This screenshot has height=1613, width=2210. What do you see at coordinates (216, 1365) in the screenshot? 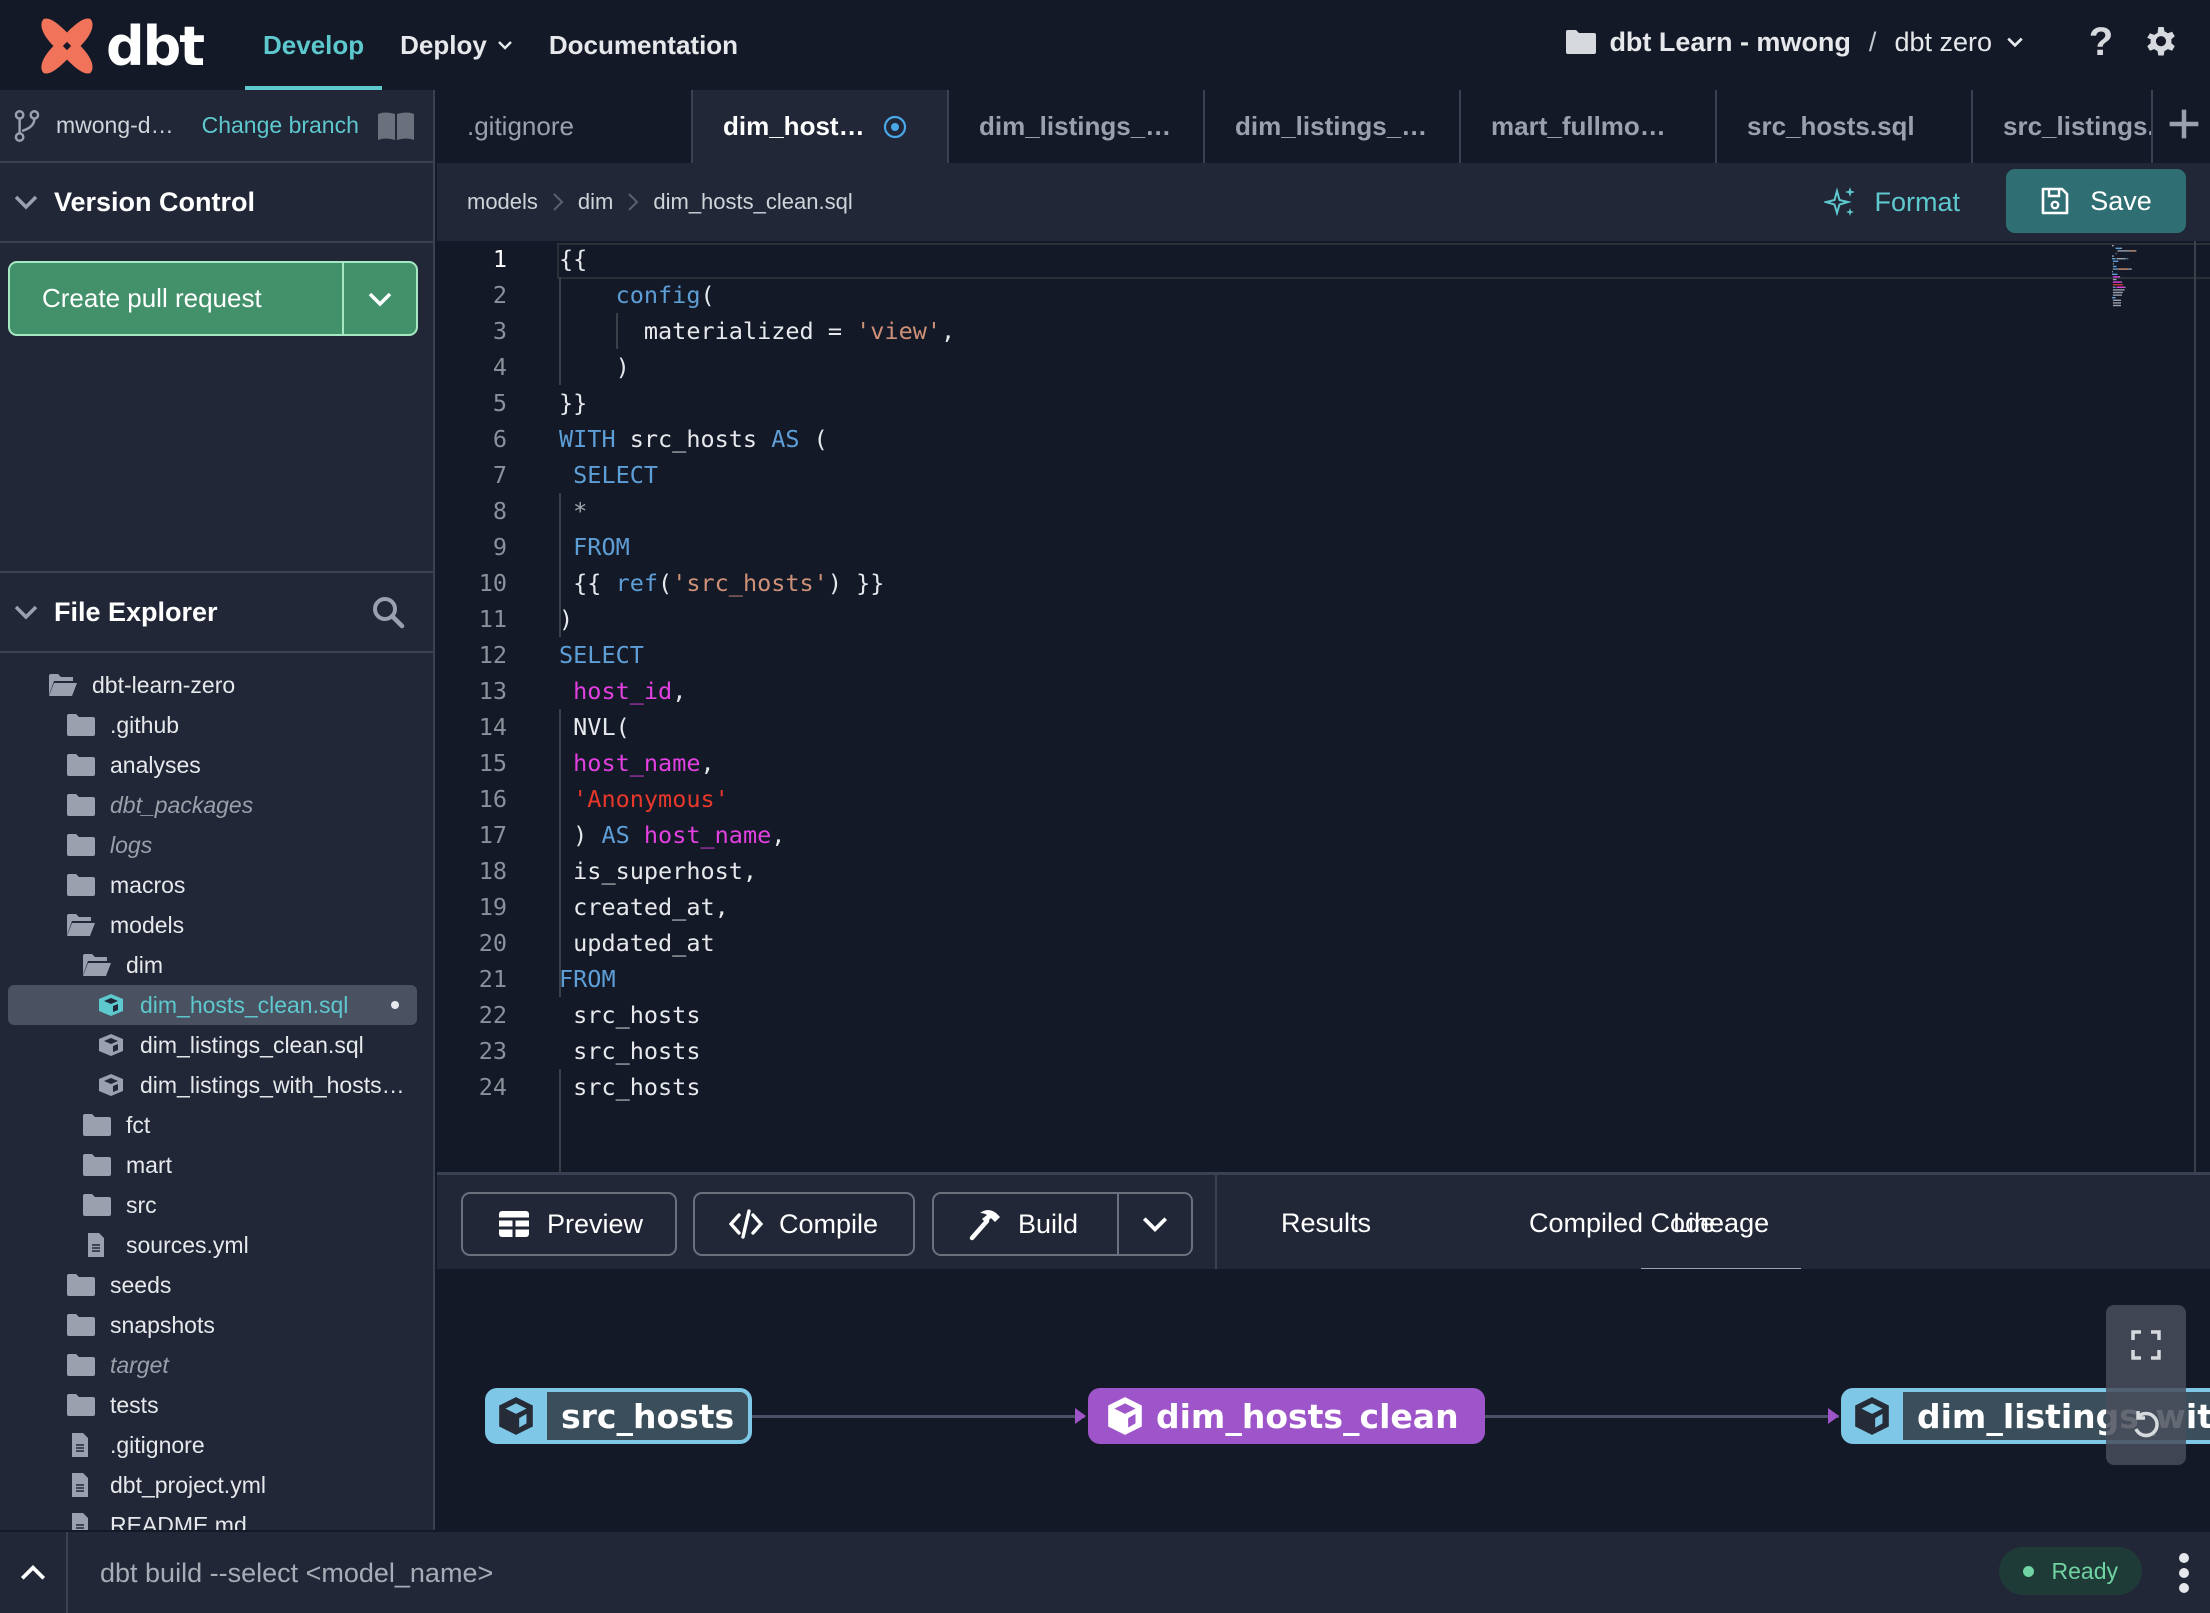
I see `tree-folder: target` at bounding box center [216, 1365].